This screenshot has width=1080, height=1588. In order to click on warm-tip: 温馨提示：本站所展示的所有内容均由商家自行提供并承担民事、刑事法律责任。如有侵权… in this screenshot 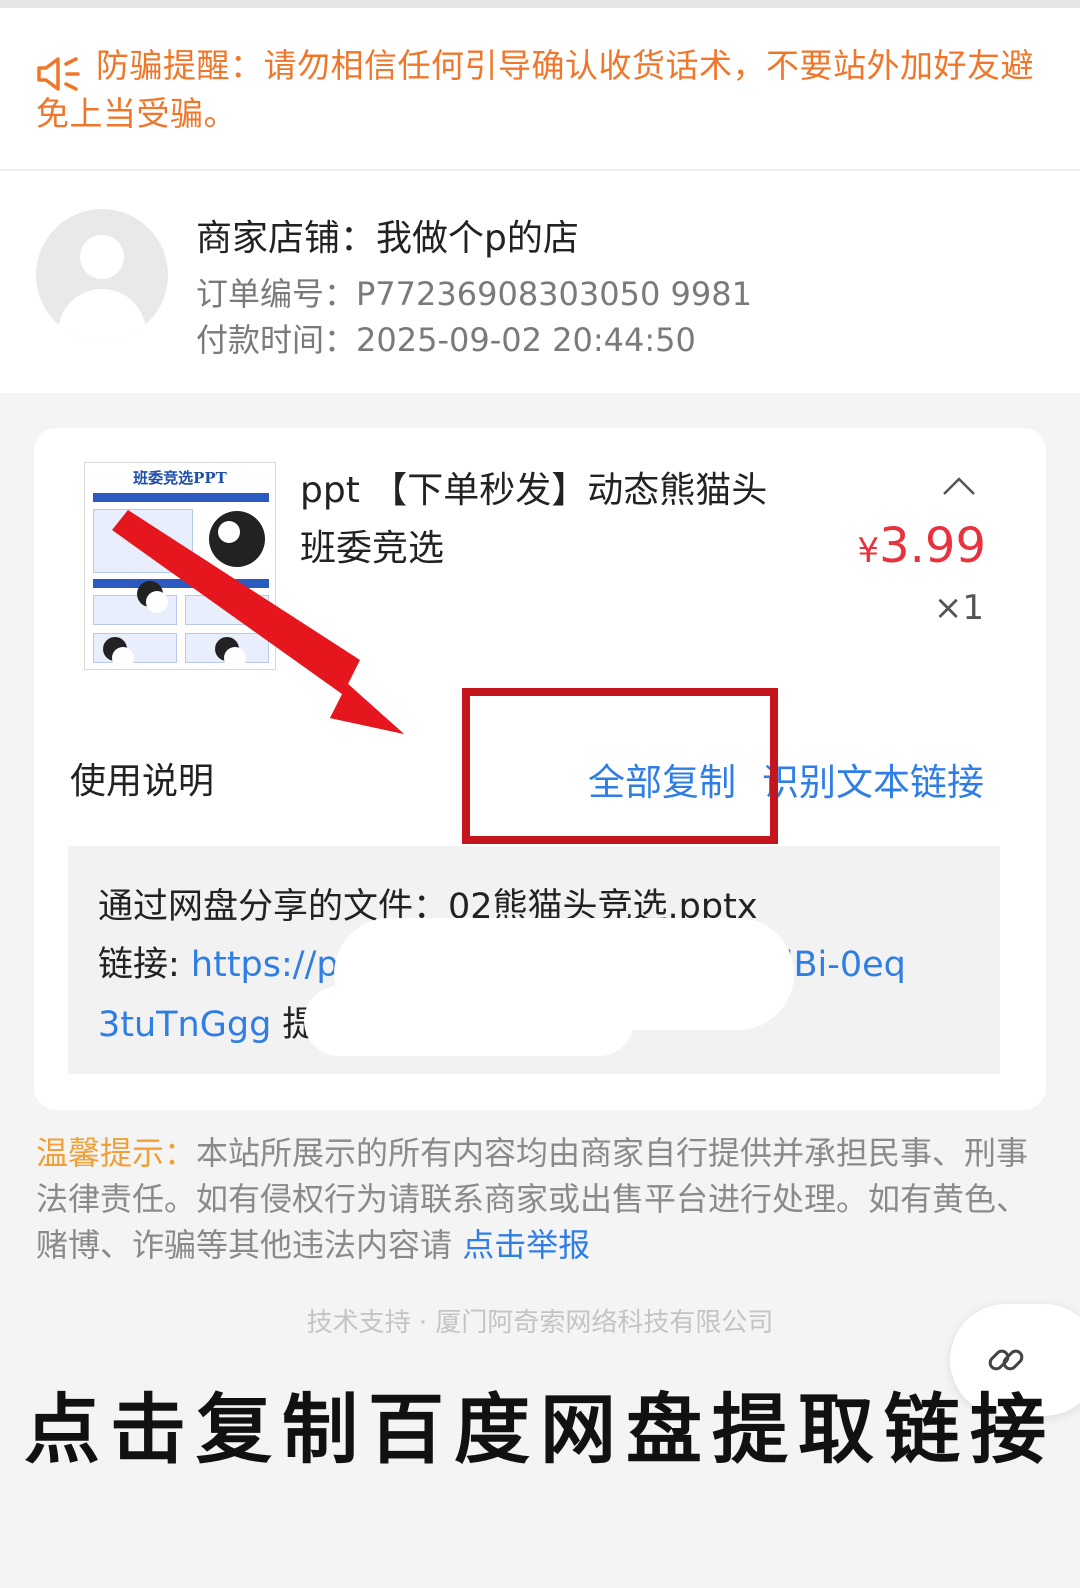, I will do `click(541, 1199)`.